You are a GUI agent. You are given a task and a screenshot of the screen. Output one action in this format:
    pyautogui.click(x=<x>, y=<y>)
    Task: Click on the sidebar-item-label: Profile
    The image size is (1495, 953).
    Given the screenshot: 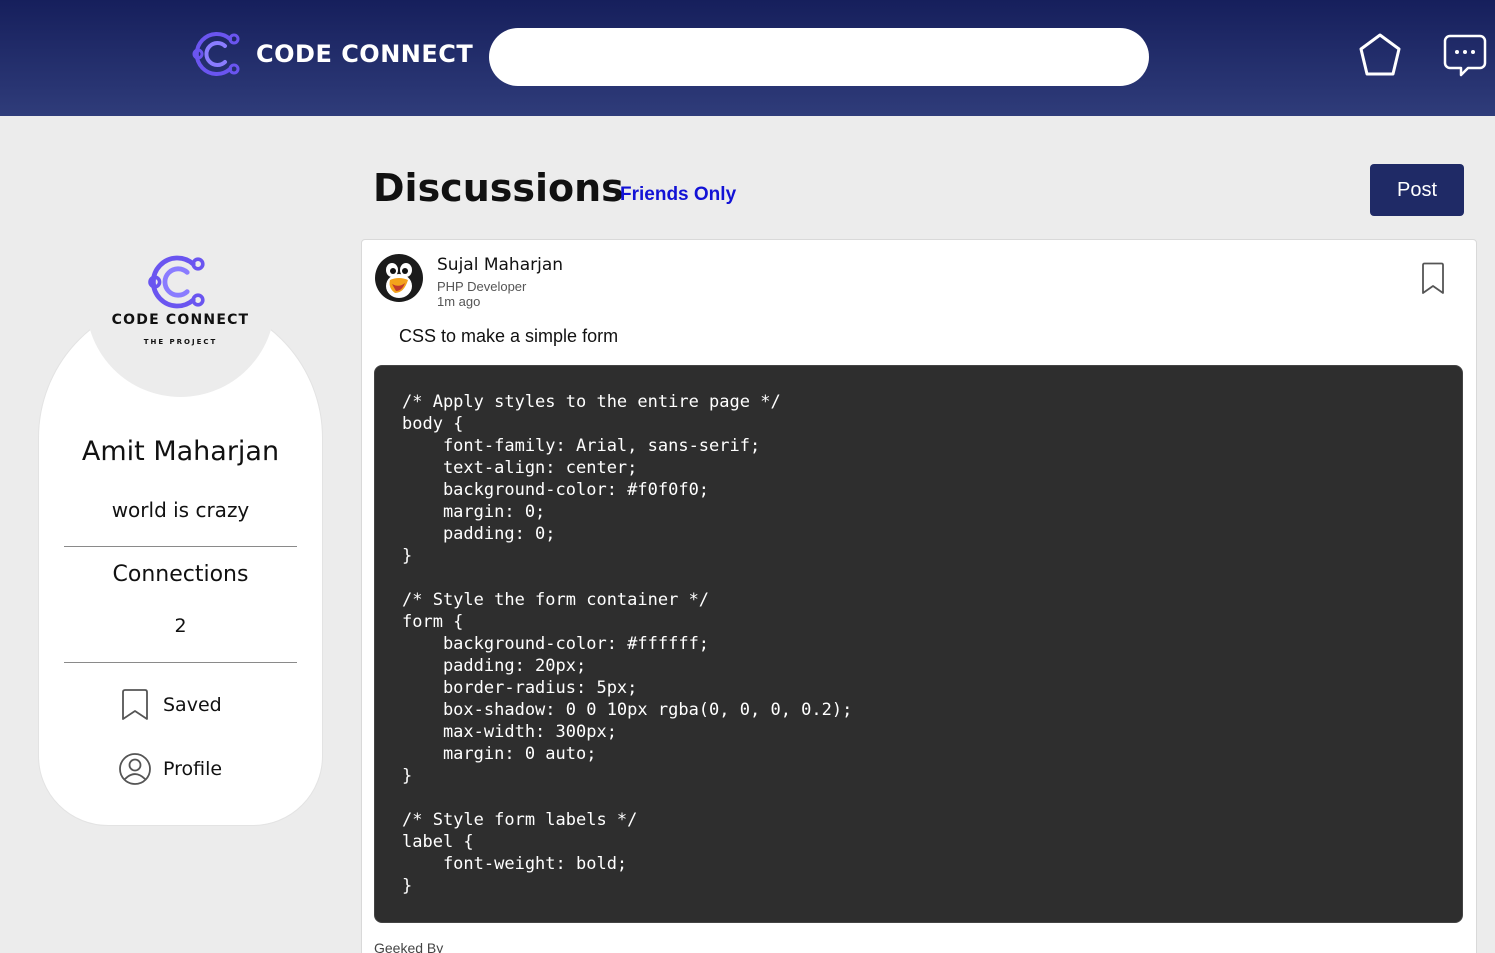 What is the action you would take?
    pyautogui.click(x=193, y=769)
    